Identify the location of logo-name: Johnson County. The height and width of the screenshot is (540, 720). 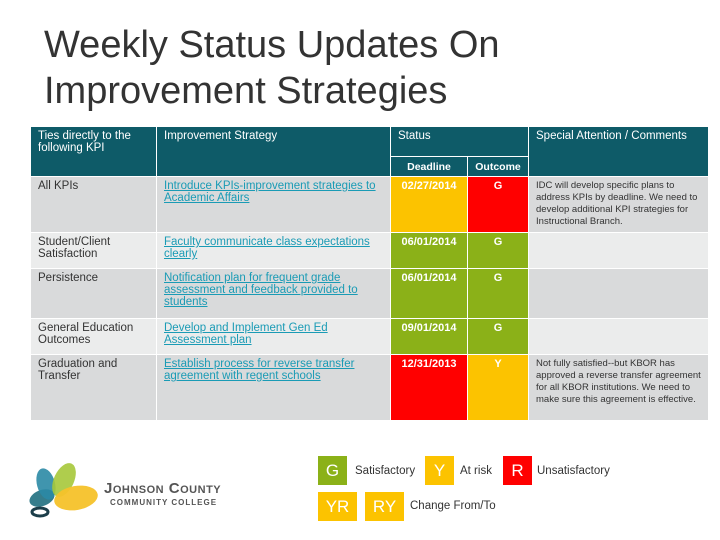
(163, 488).